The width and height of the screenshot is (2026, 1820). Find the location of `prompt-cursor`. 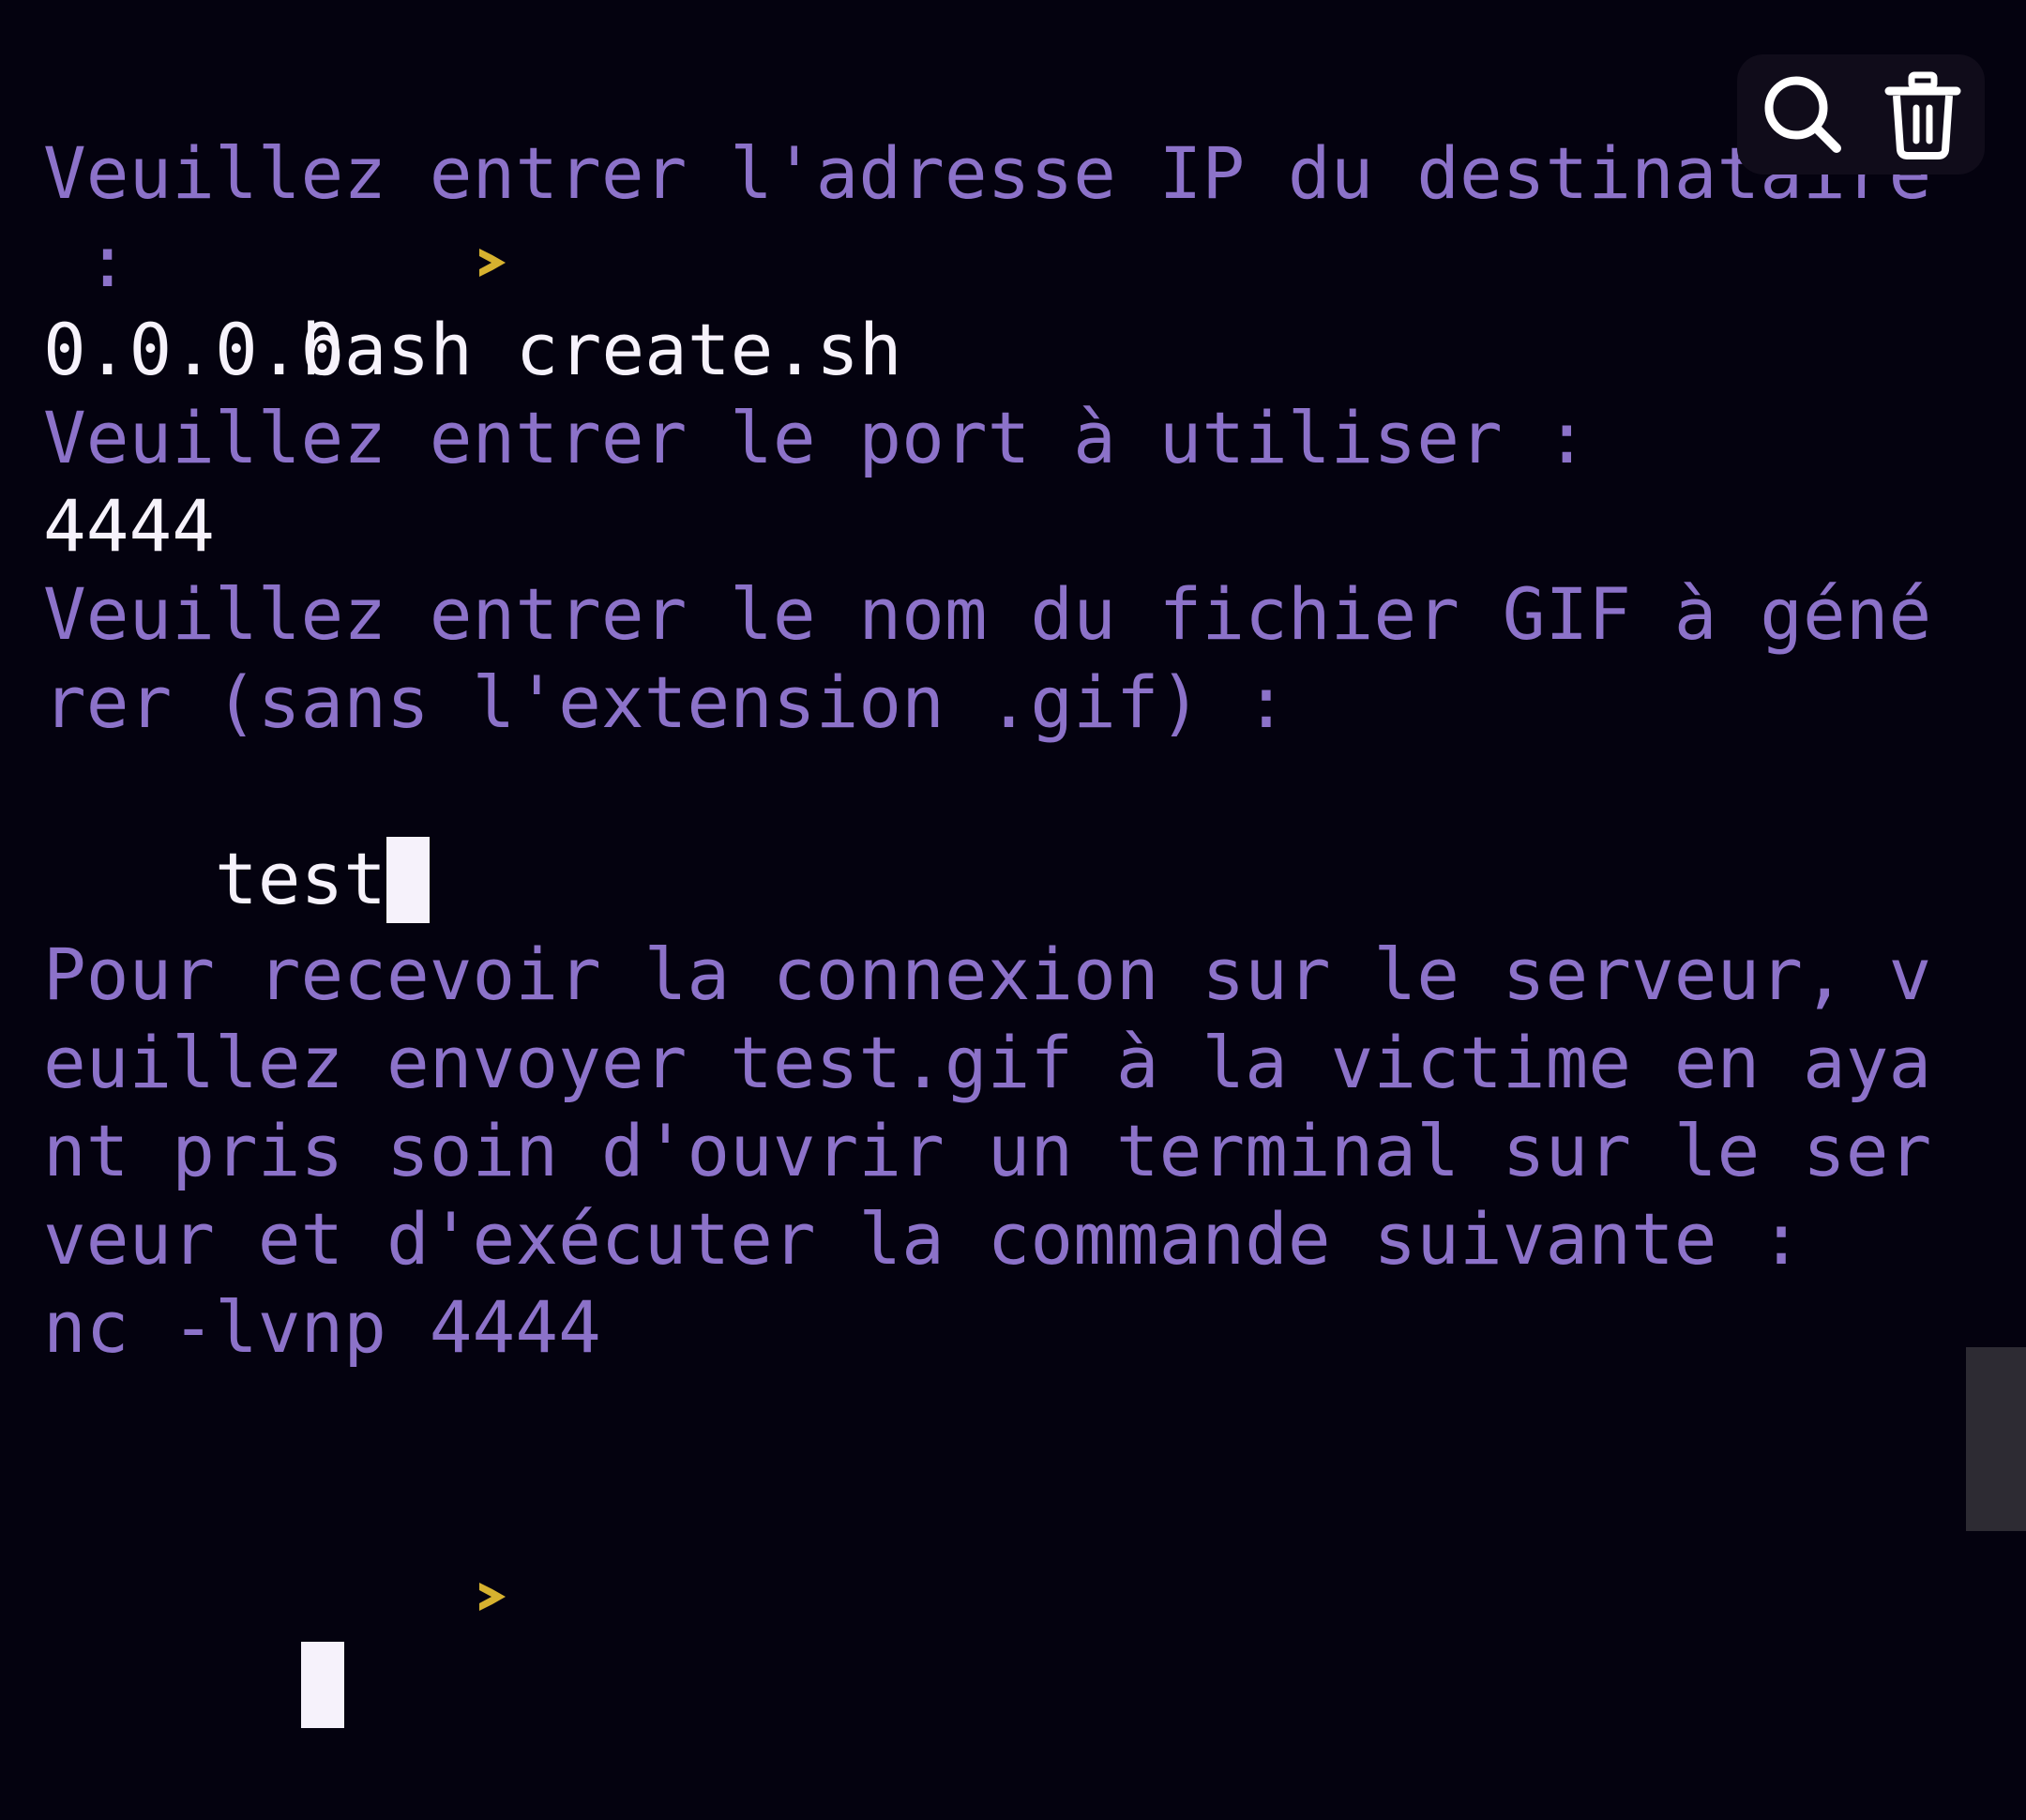

prompt-cursor is located at coordinates (323, 1685).